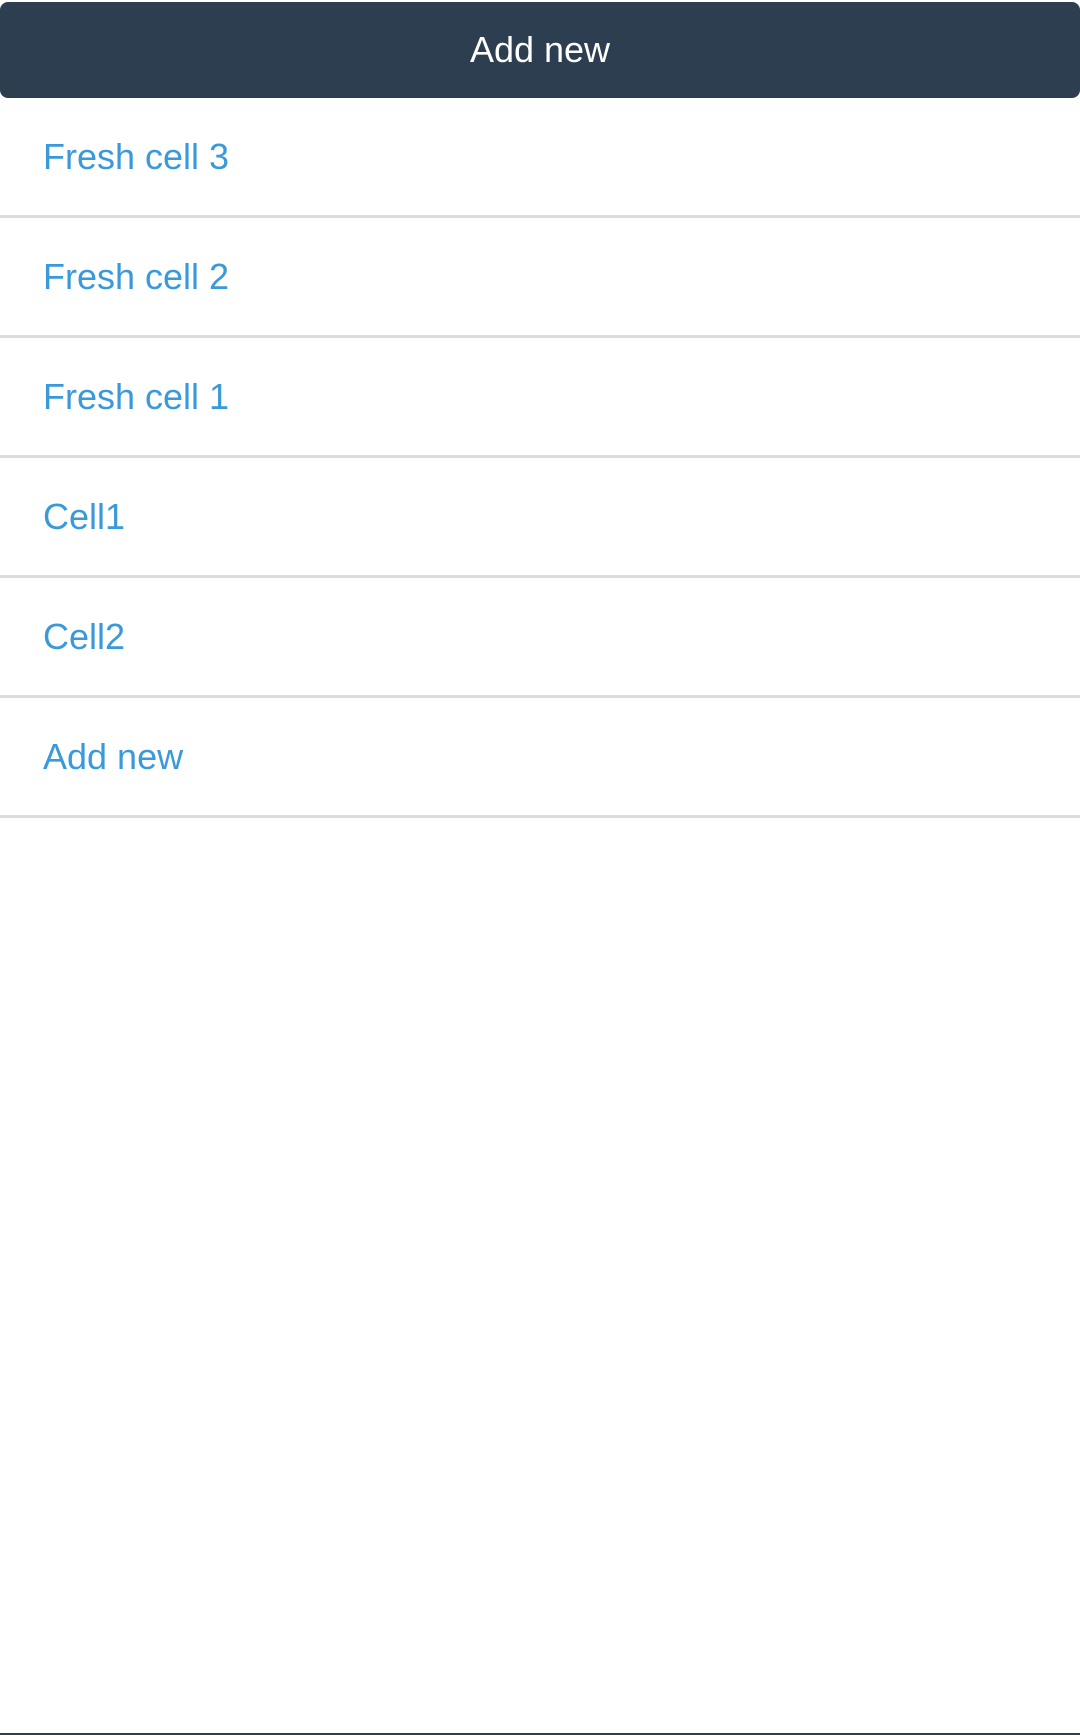  What do you see at coordinates (540, 278) in the screenshot?
I see `list-item-fresh-cell-2: Fresh cell 2` at bounding box center [540, 278].